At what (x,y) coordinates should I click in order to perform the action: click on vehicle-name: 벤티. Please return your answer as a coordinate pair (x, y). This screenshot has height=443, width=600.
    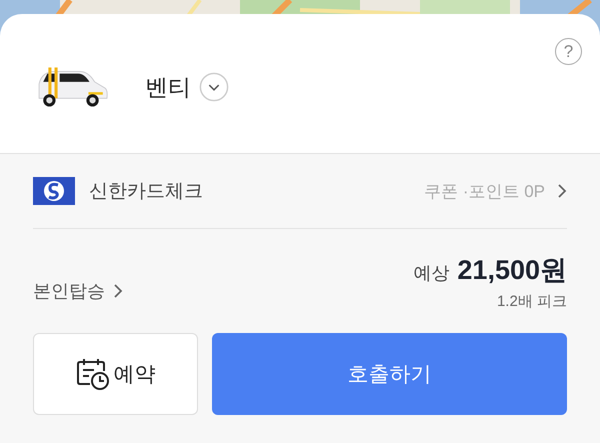
    Looking at the image, I should click on (168, 87).